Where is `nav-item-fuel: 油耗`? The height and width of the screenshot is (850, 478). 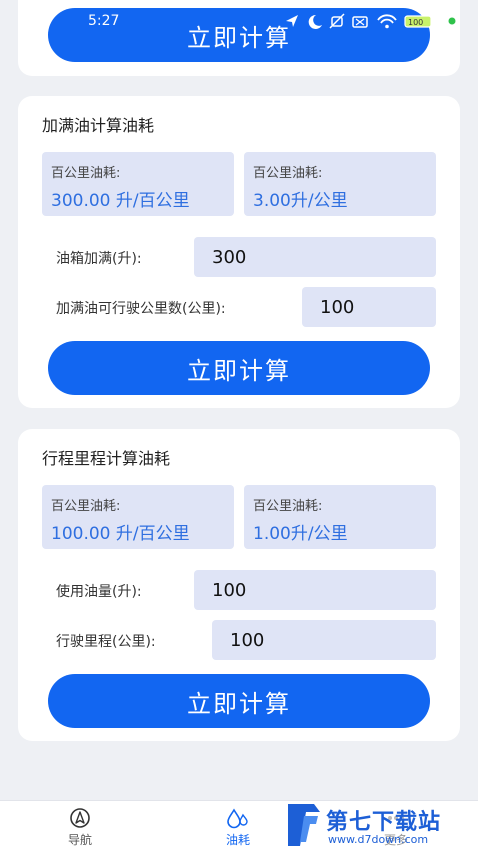
nav-item-fuel: 油耗 is located at coordinates (238, 828).